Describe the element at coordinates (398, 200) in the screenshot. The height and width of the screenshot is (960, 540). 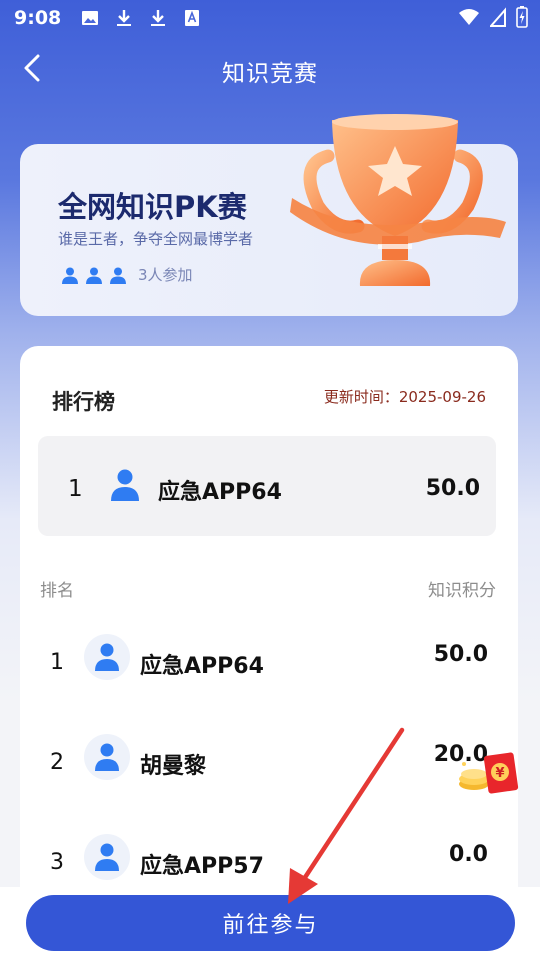
I see `trophy-icon` at that location.